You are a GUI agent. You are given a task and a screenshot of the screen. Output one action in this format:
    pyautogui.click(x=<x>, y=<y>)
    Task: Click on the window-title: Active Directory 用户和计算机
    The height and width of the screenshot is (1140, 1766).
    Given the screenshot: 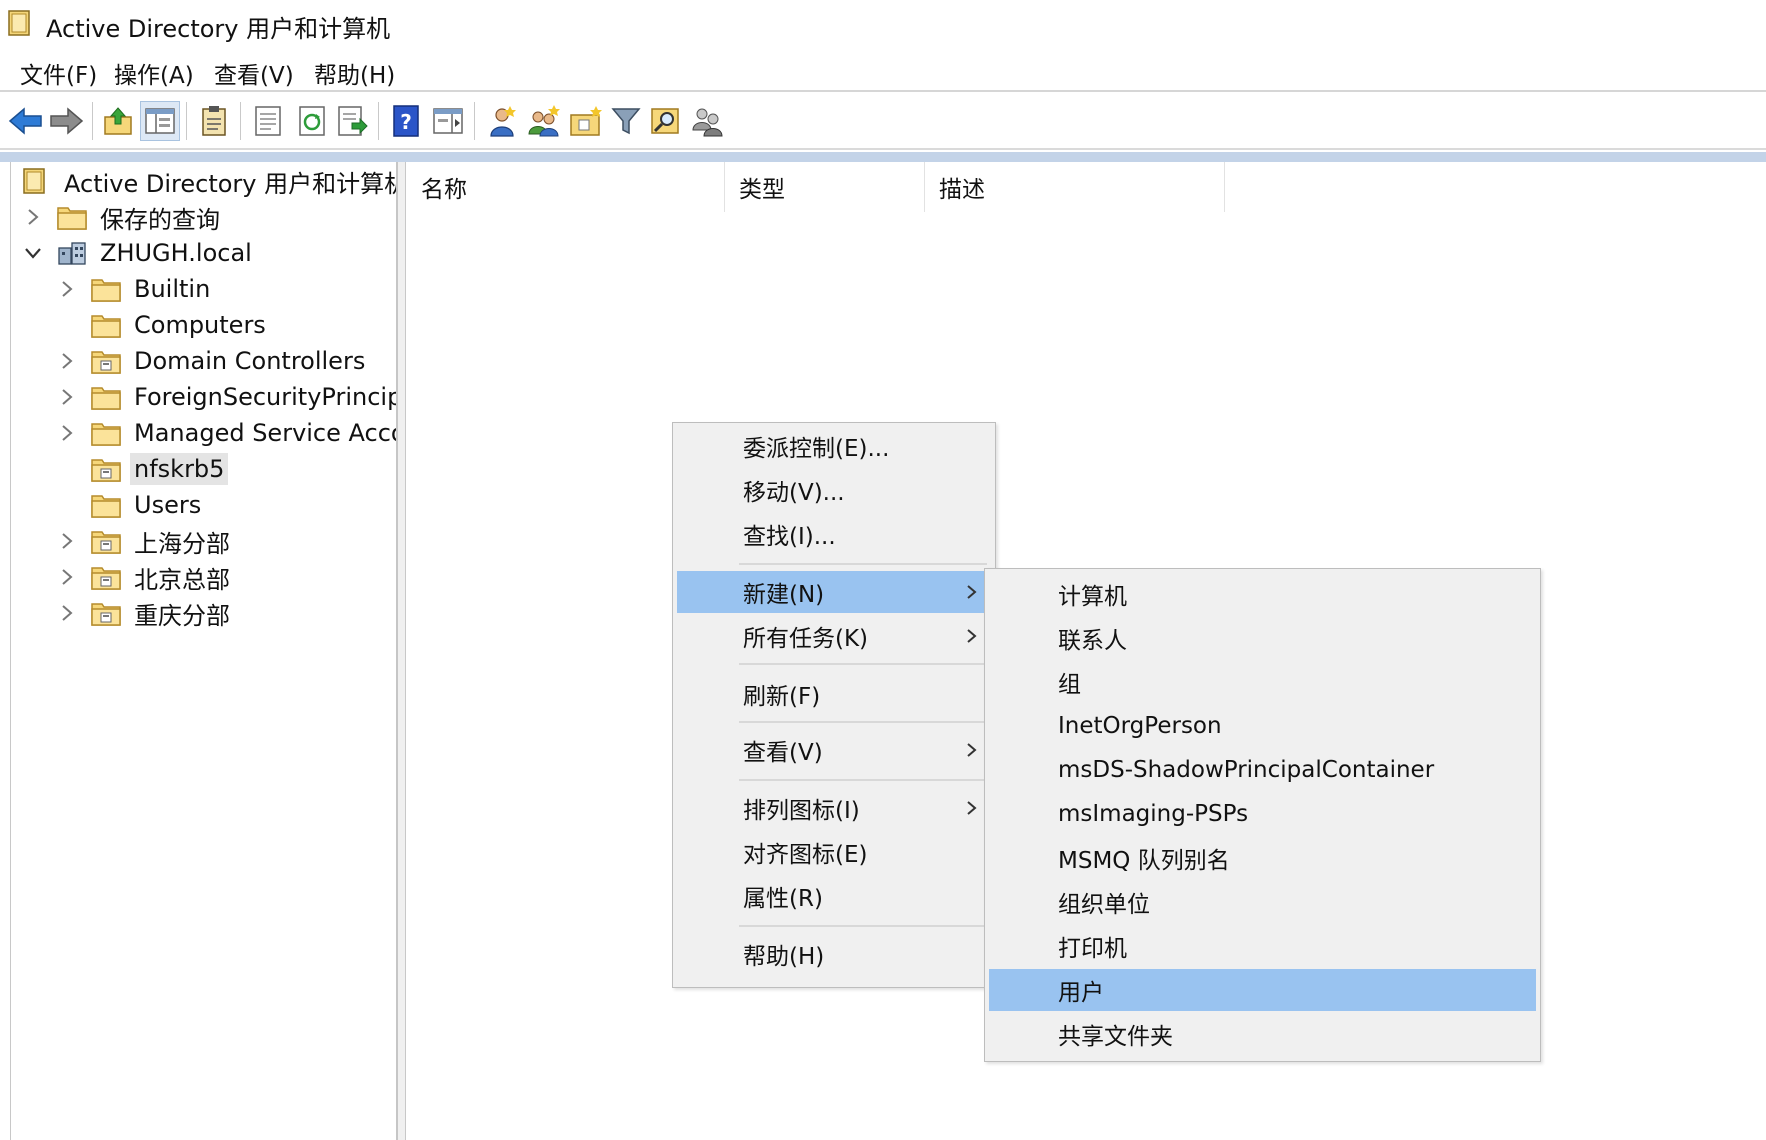 What is the action you would take?
    pyautogui.click(x=218, y=29)
    